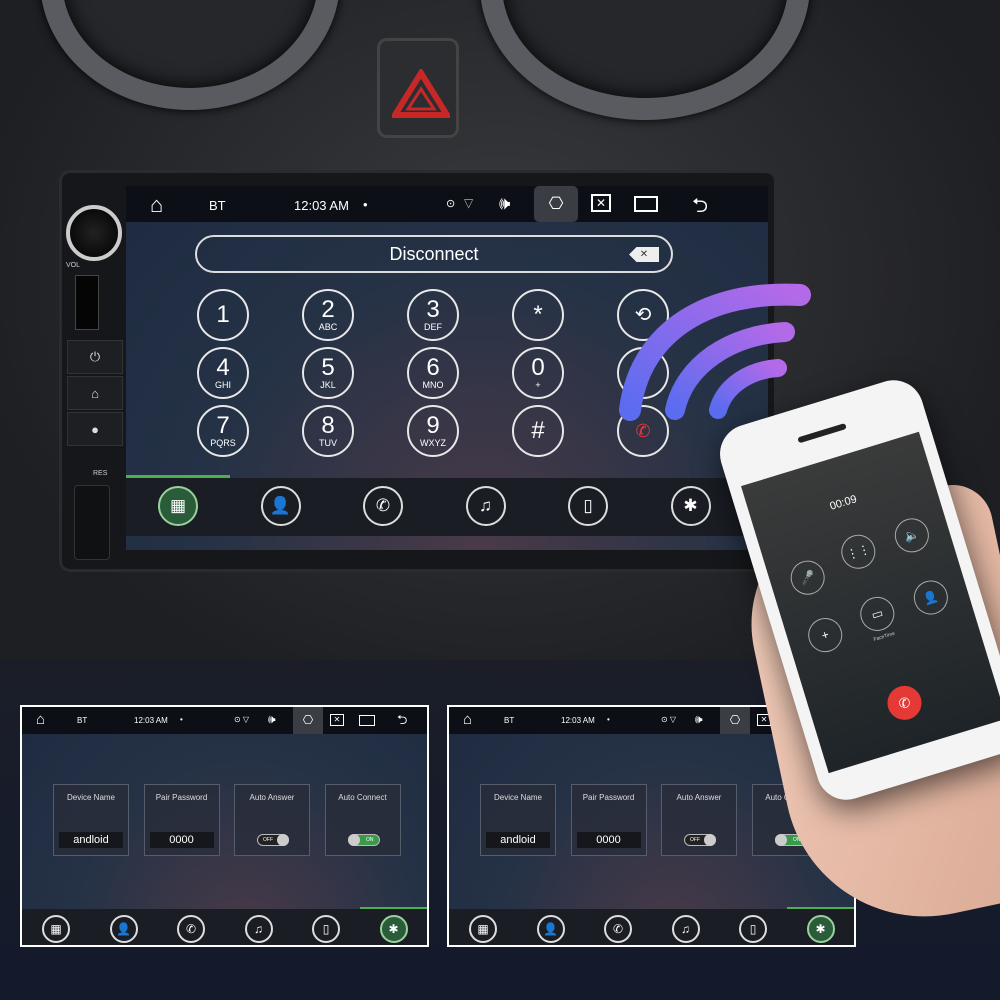 This screenshot has height=1000, width=1000. I want to click on contacts-button: 👤, so click(931, 597).